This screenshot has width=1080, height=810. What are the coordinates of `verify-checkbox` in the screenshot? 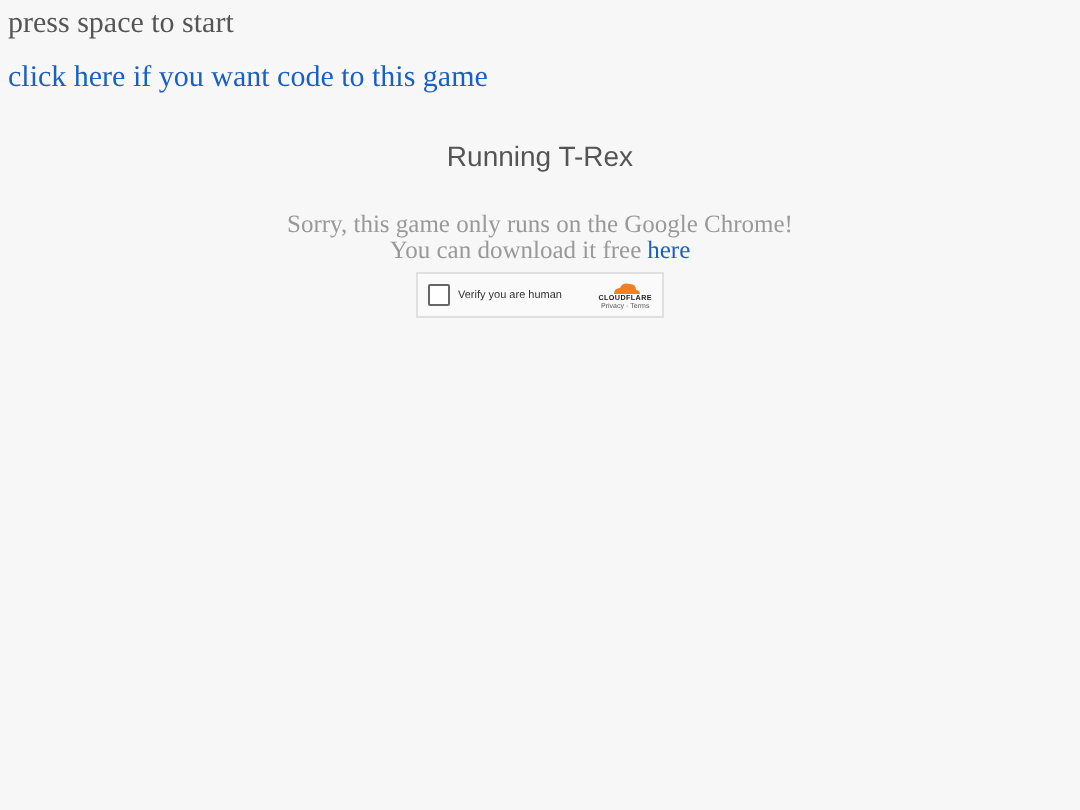 It's located at (439, 295).